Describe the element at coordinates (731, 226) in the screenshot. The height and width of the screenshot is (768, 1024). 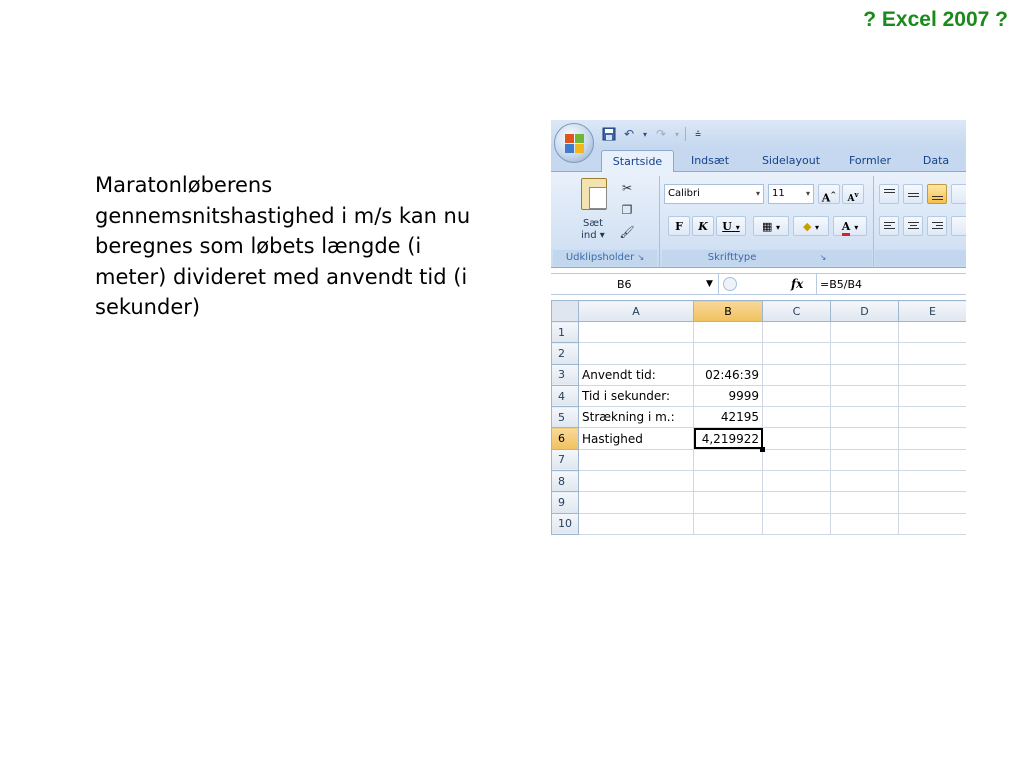
I see `underline-button: U ▾` at that location.